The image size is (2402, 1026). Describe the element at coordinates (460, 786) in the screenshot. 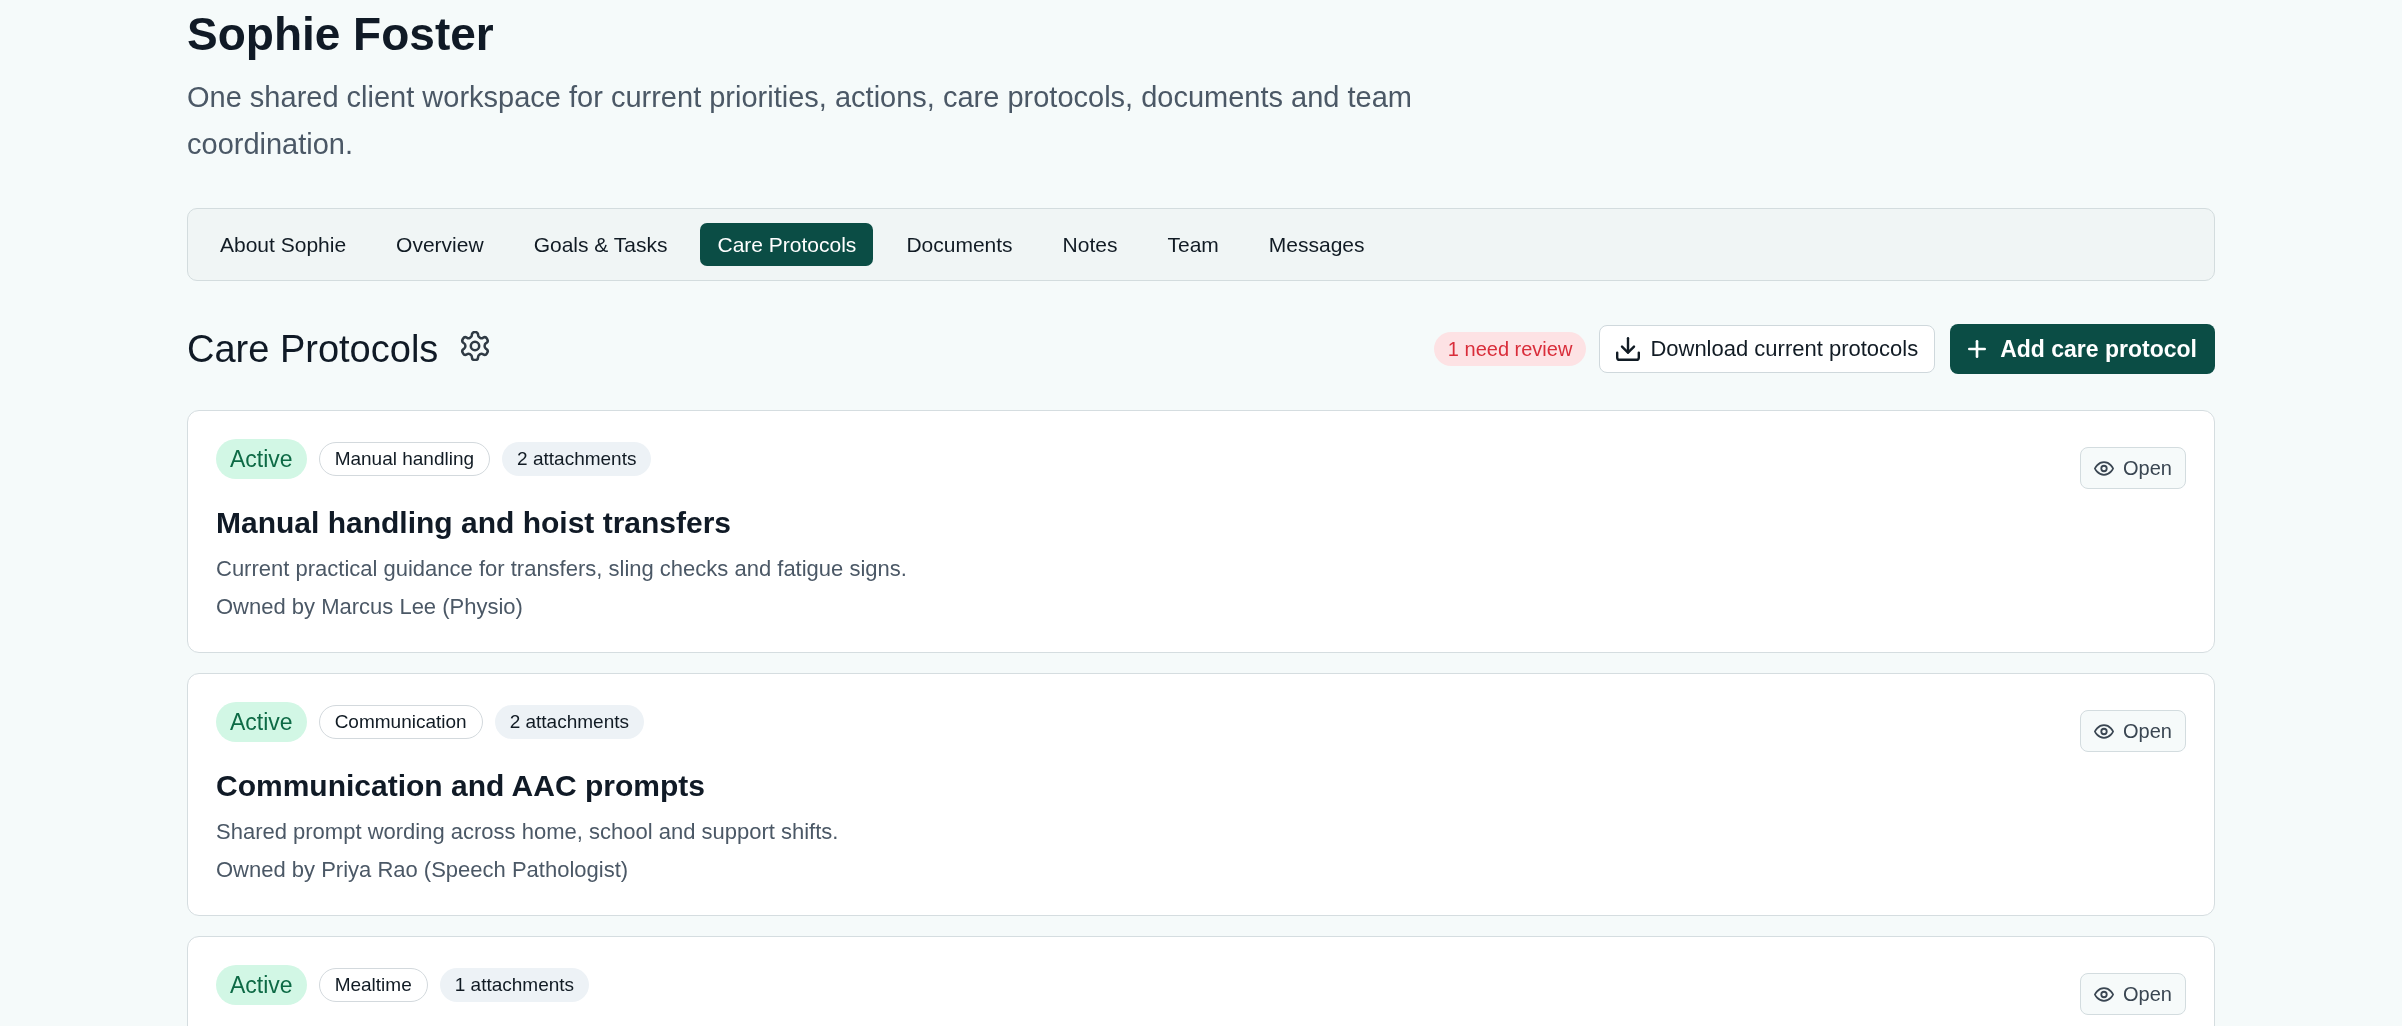

I see `protocol-title: Communication and AAC prompts` at that location.